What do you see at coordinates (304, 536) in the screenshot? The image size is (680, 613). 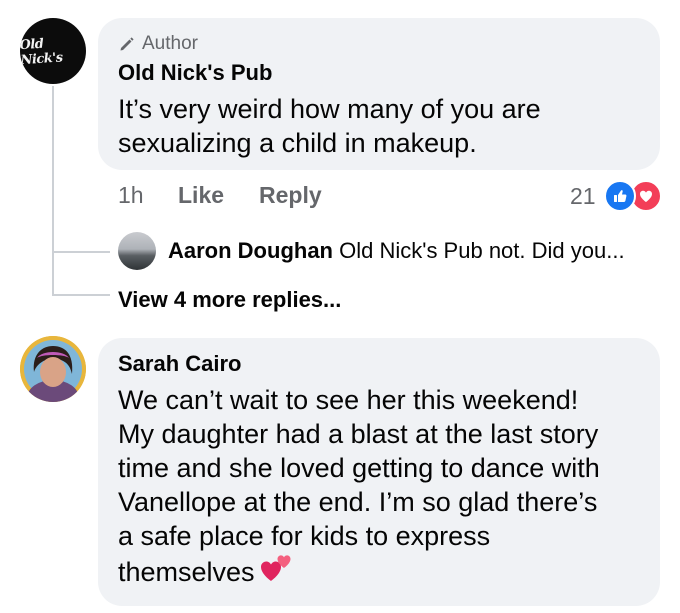 I see `comment-line: a safe place for kids to express` at bounding box center [304, 536].